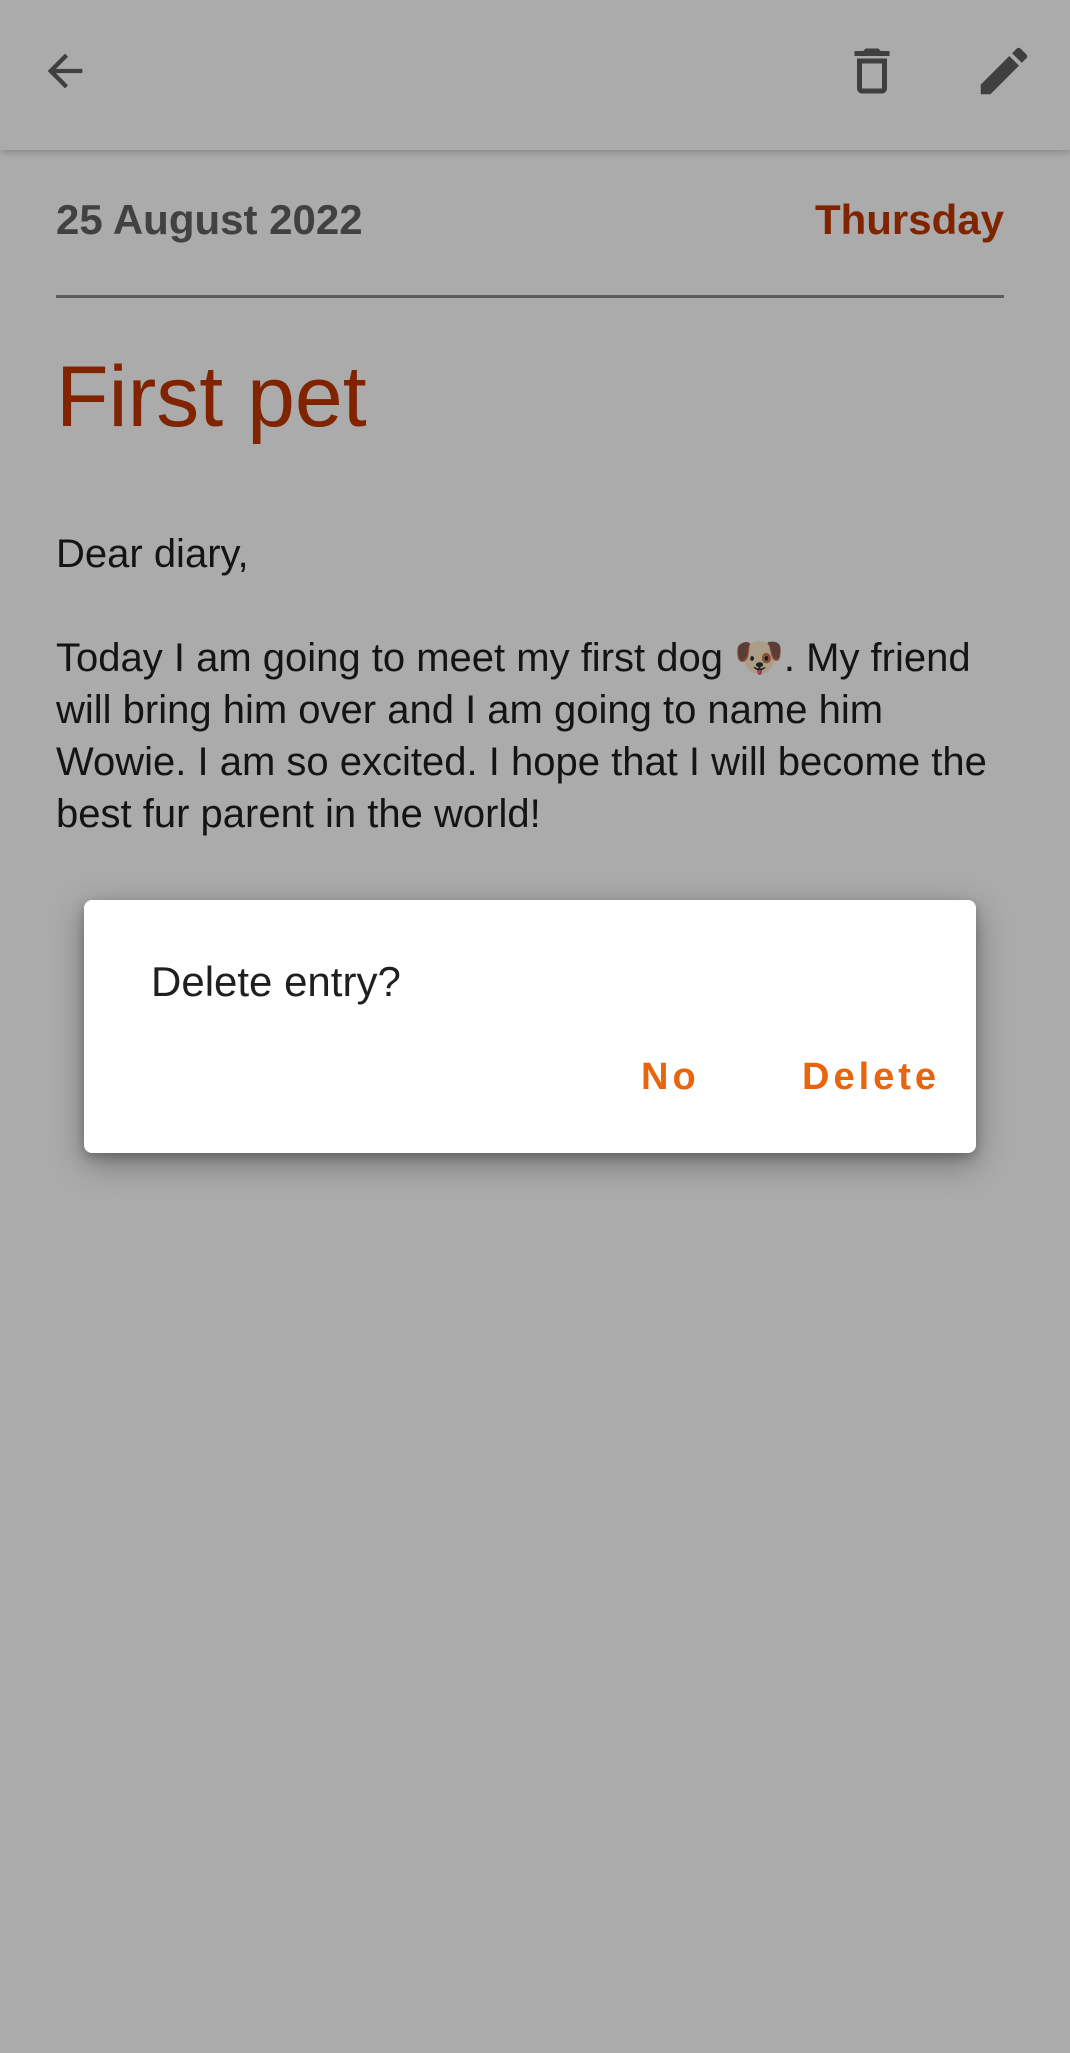  Describe the element at coordinates (276, 981) in the screenshot. I see `dialog-title: Delete entry?` at that location.